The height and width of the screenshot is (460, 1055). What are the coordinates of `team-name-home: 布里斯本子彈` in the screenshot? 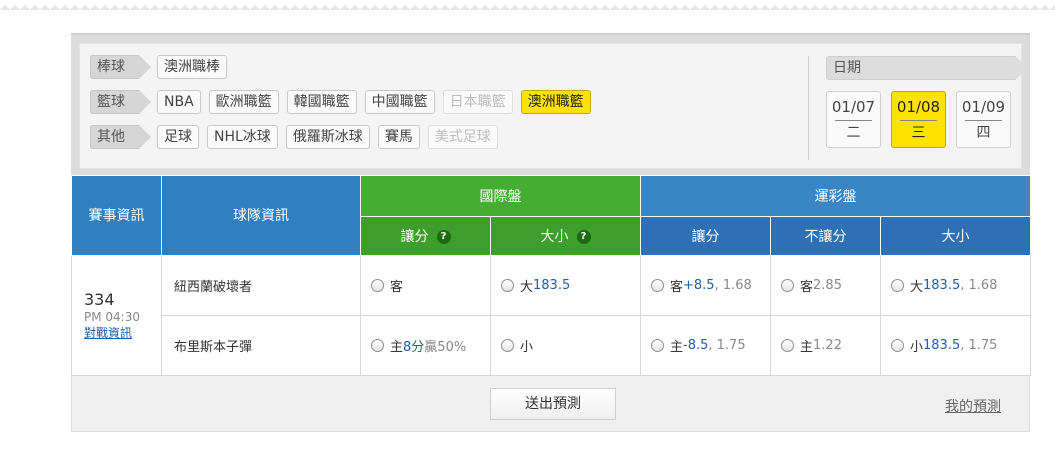 It's located at (261, 345).